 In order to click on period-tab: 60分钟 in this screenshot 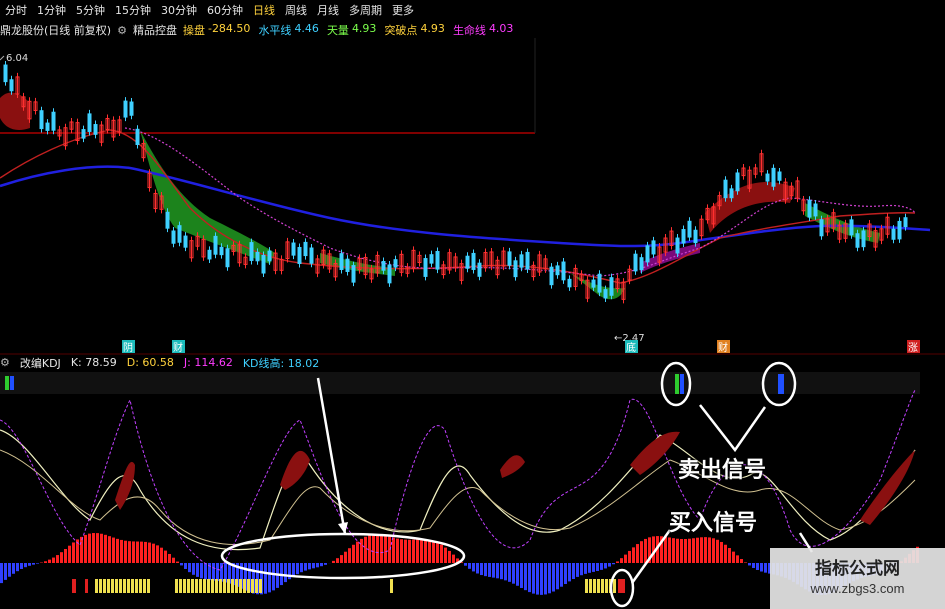, I will do `click(225, 11)`.